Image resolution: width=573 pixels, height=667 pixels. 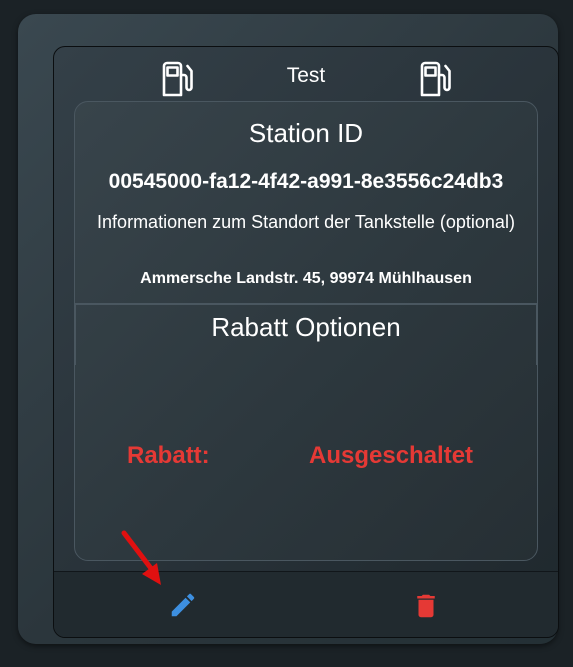 I want to click on trash-icon, so click(x=426, y=606).